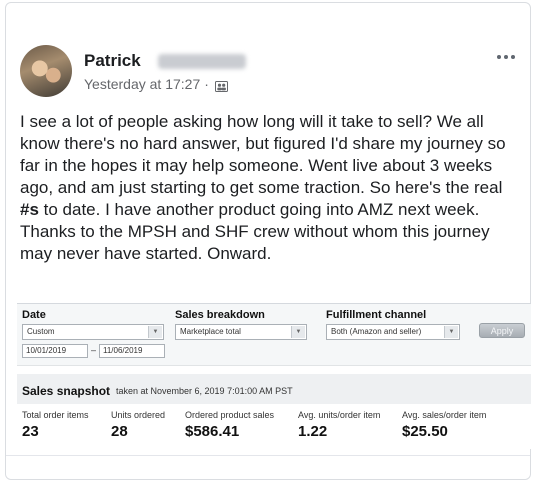 This screenshot has height=487, width=537. Describe the element at coordinates (376, 331) in the screenshot. I see `fulfillment-channel-value: Both (Amazon and seller)` at that location.